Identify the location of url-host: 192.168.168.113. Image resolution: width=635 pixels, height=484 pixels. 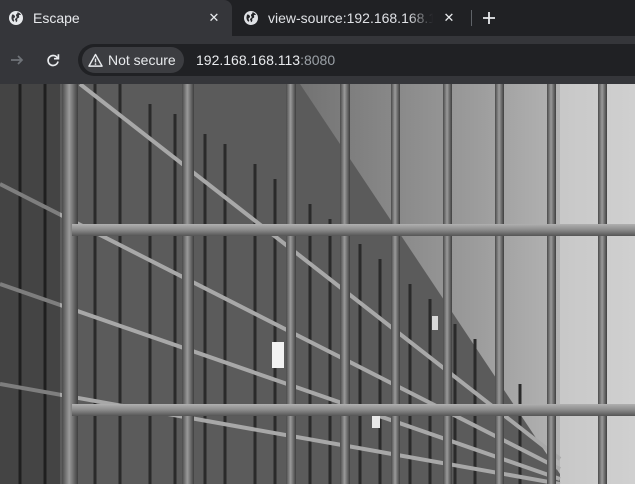
(248, 60).